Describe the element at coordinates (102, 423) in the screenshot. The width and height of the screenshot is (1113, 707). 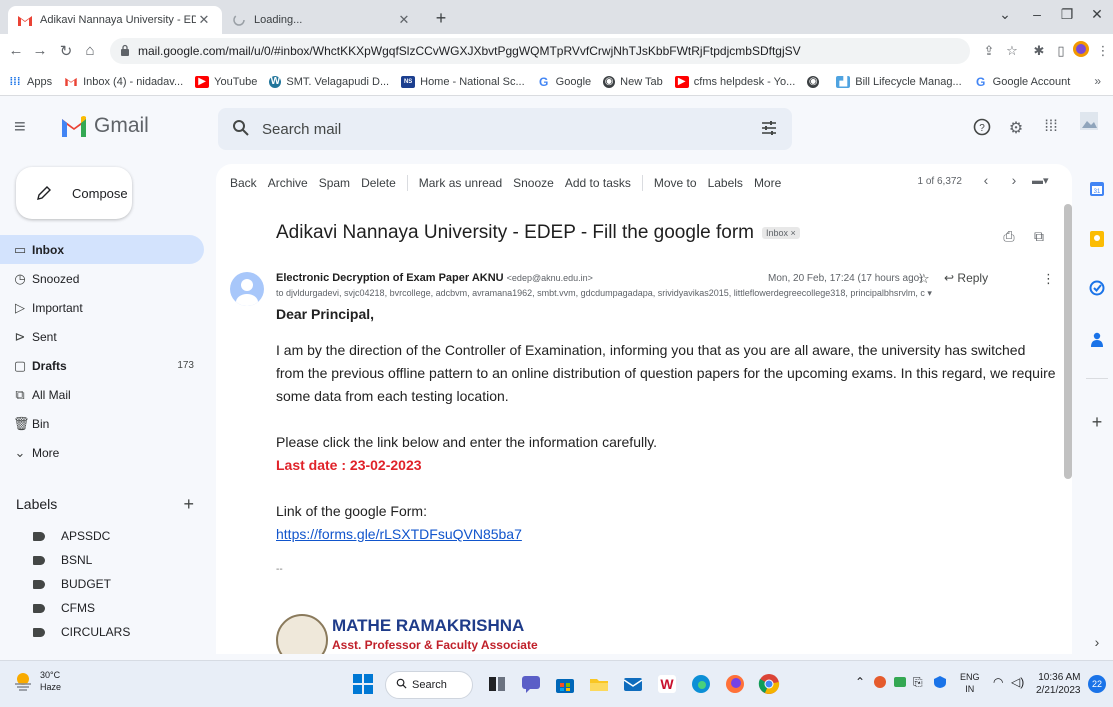
I see `nav-item-bin: 🗑 Bin` at that location.